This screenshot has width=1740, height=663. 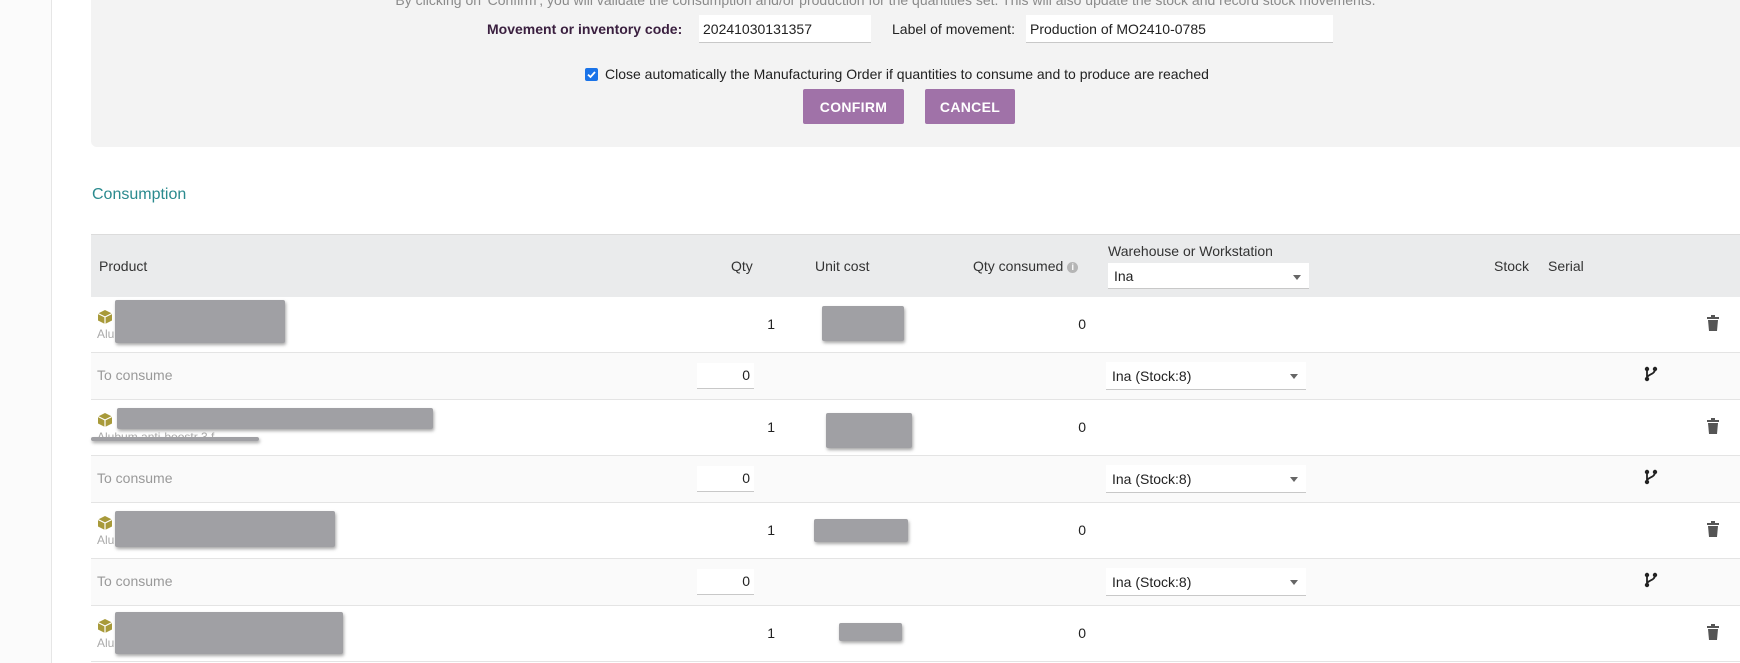 I want to click on info-icon: i, so click(x=1073, y=267).